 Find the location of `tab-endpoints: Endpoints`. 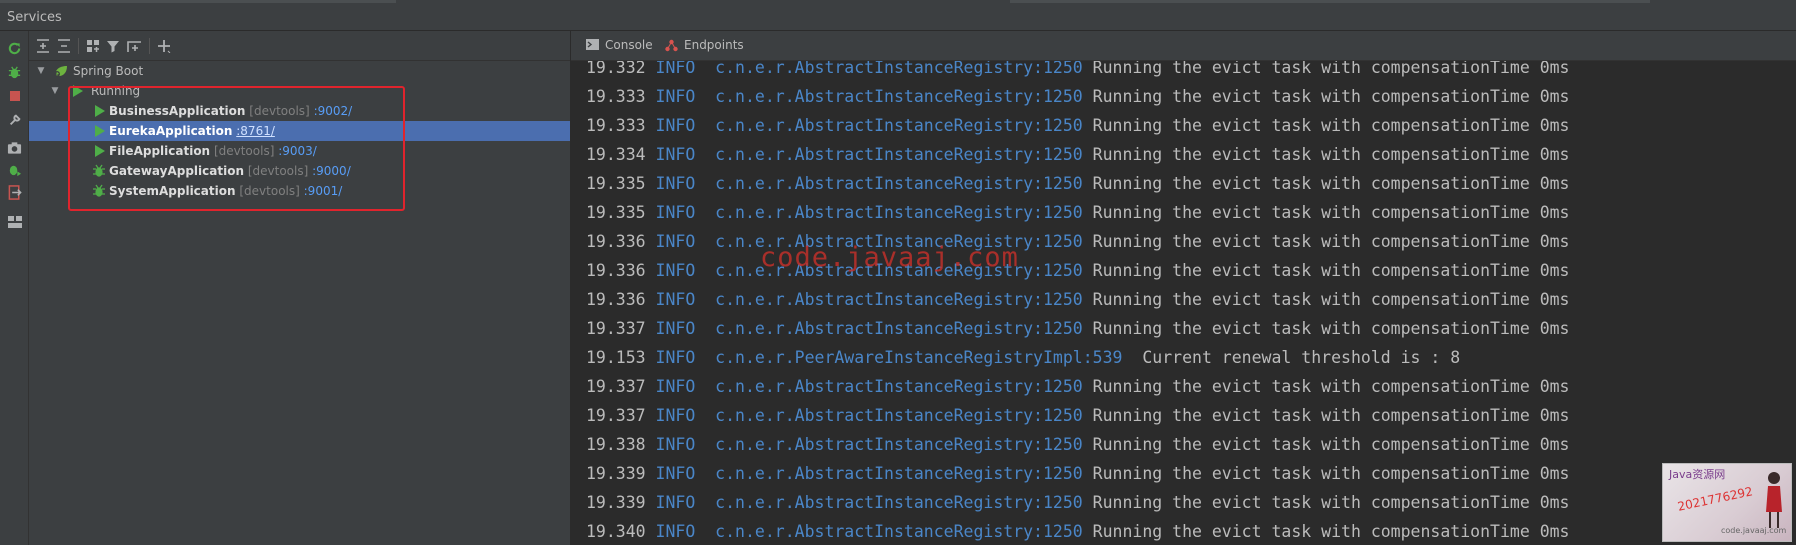

tab-endpoints: Endpoints is located at coordinates (703, 45).